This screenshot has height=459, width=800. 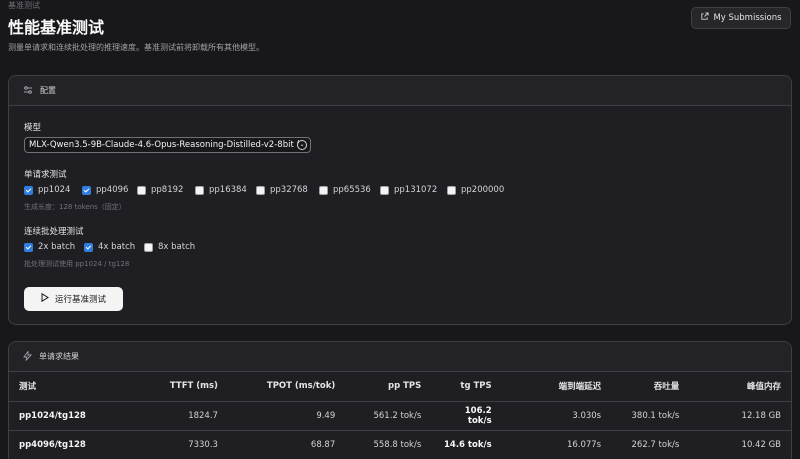 I want to click on column-header: TPOT (ms/tok), so click(x=286, y=387).